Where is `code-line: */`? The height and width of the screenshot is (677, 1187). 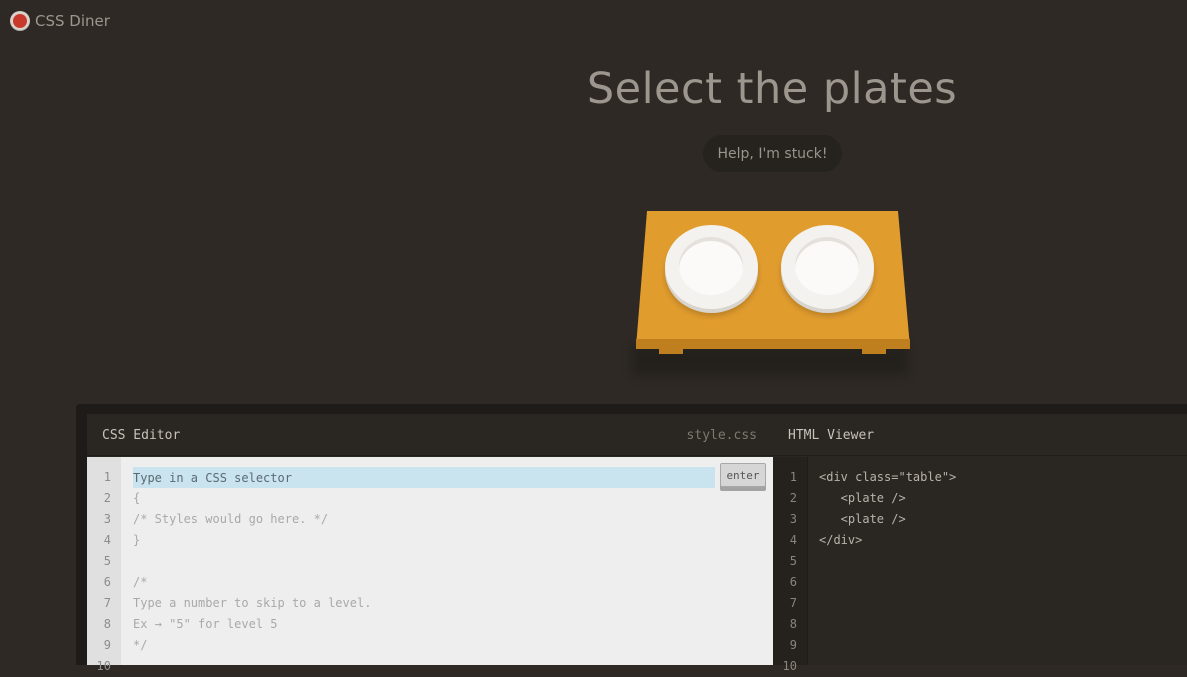
code-line: */ is located at coordinates (140, 645).